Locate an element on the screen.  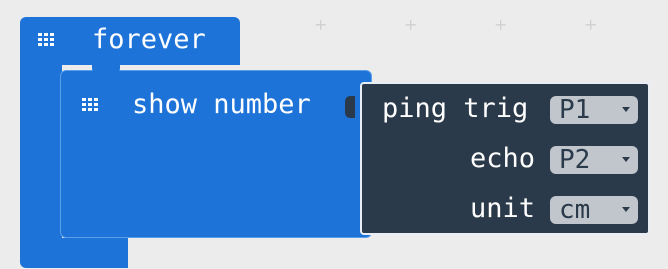
unit-label: unit is located at coordinates (503, 208).